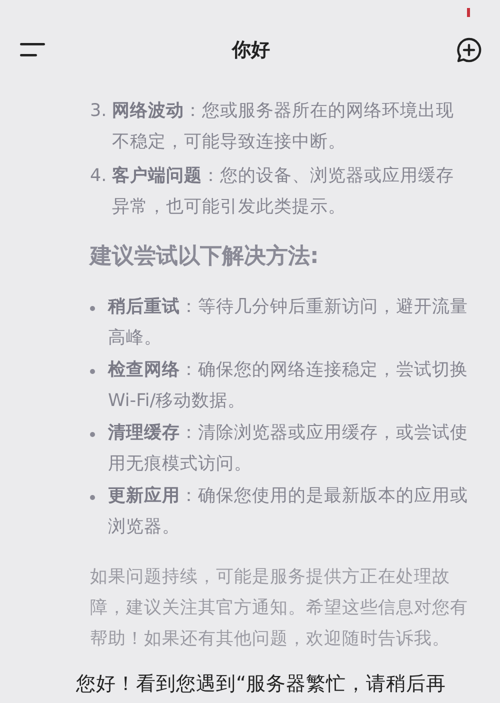 This screenshot has height=703, width=500. What do you see at coordinates (262, 684) in the screenshot?
I see `reply-paragraph: 您好！看到您遇到“服务器繁忙，请稍后再` at bounding box center [262, 684].